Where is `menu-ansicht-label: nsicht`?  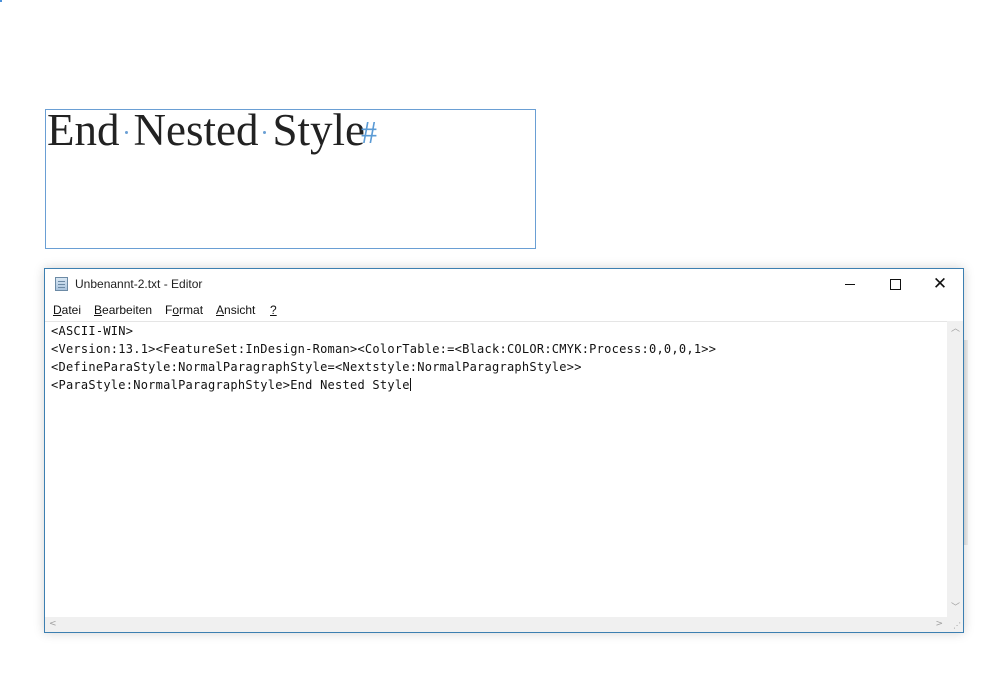 menu-ansicht-label: nsicht is located at coordinates (240, 310).